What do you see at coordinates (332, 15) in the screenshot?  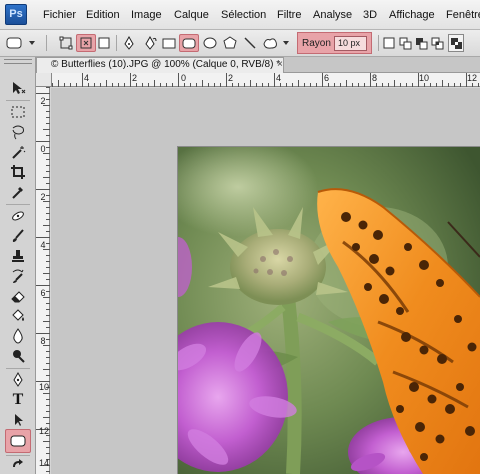 I see `menu-analyse: Analyse` at bounding box center [332, 15].